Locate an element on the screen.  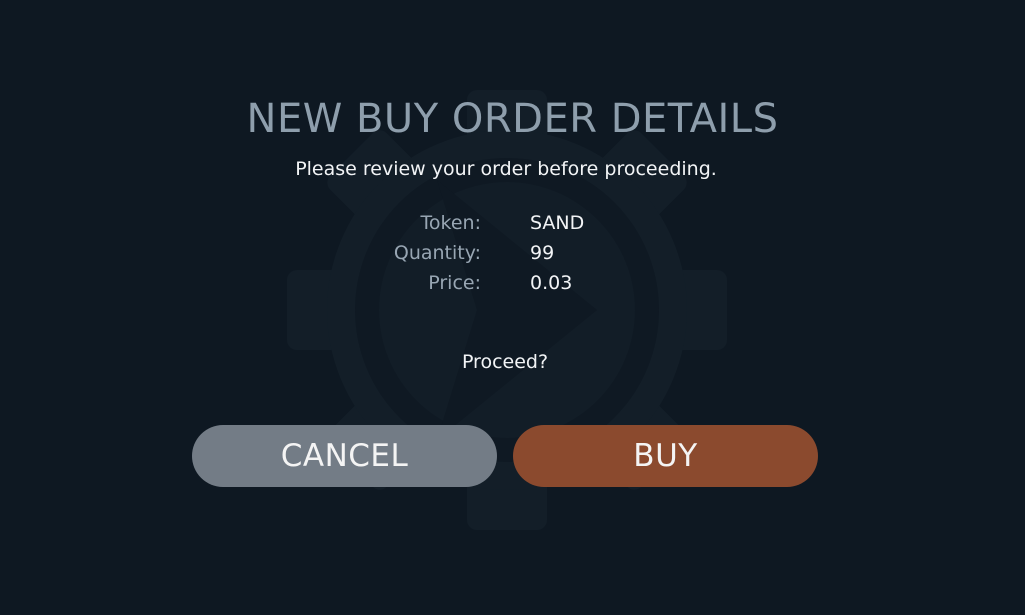
page-title: NEW BUY ORDER DETAILS is located at coordinates (512, 119).